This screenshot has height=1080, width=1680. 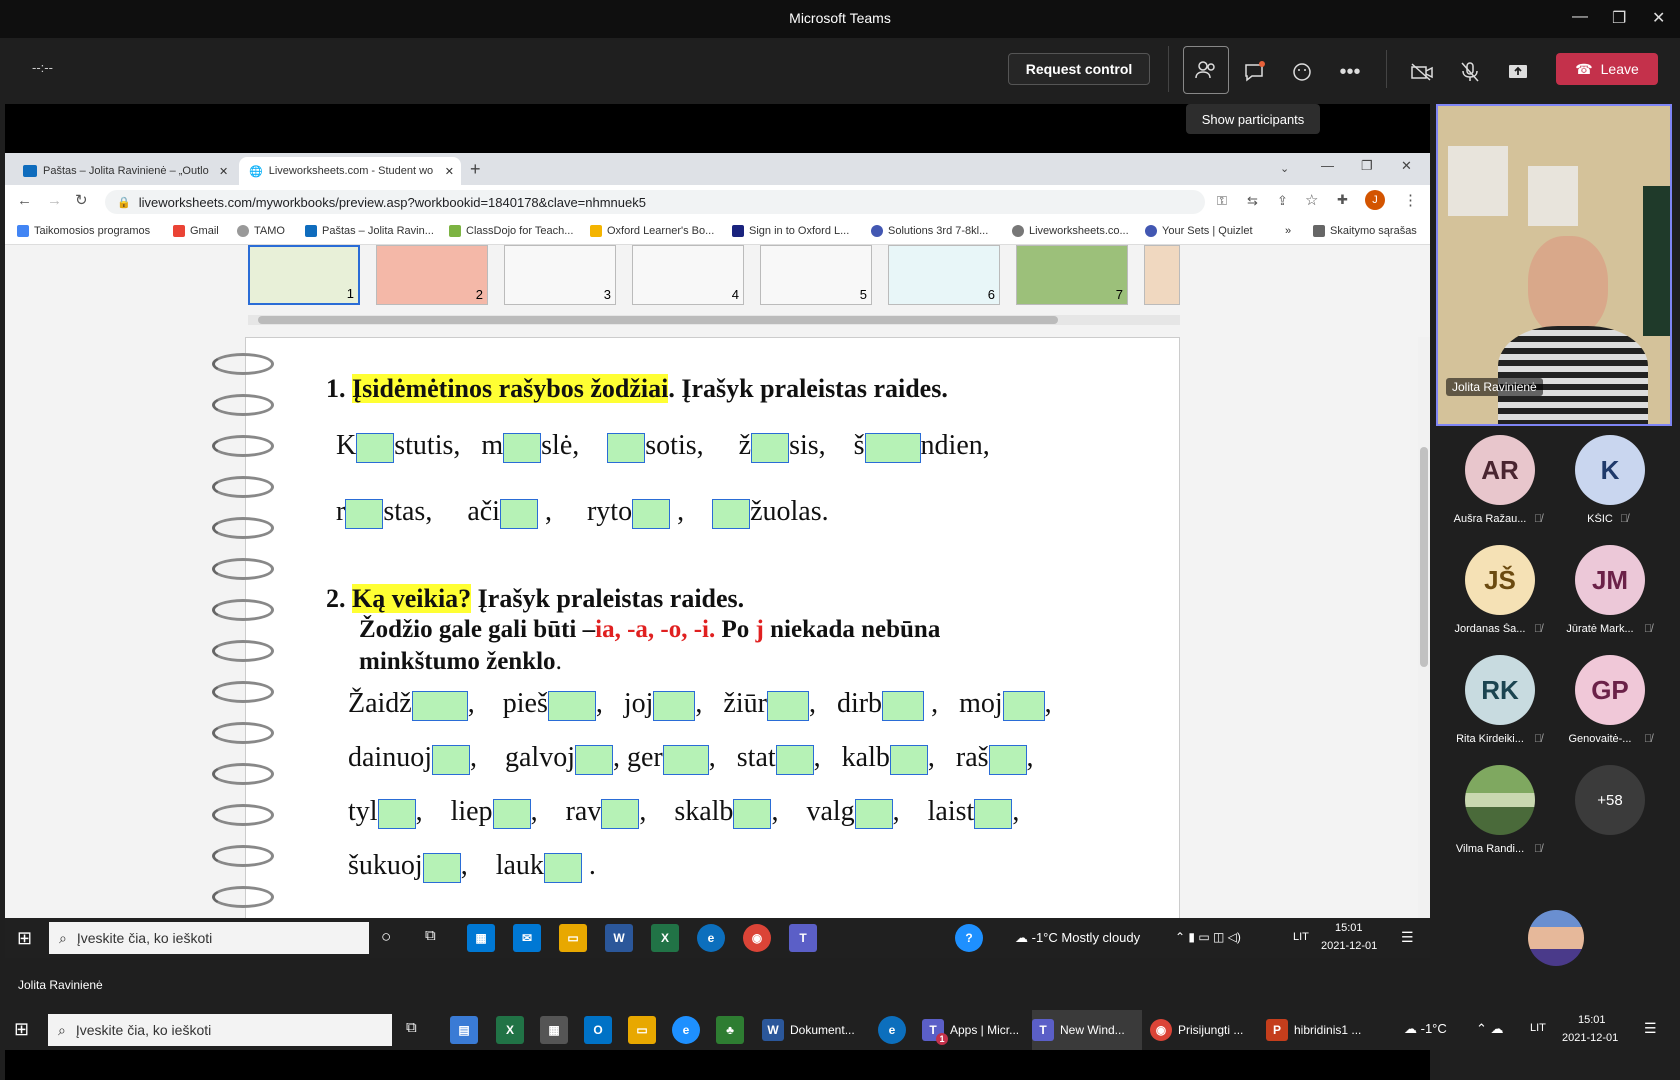 I want to click on page-thumbnail: 3, so click(x=560, y=275).